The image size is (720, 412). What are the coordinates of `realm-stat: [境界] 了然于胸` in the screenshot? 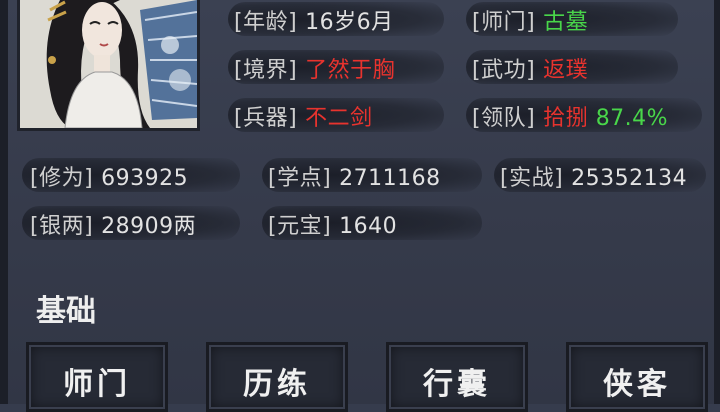 It's located at (314, 68).